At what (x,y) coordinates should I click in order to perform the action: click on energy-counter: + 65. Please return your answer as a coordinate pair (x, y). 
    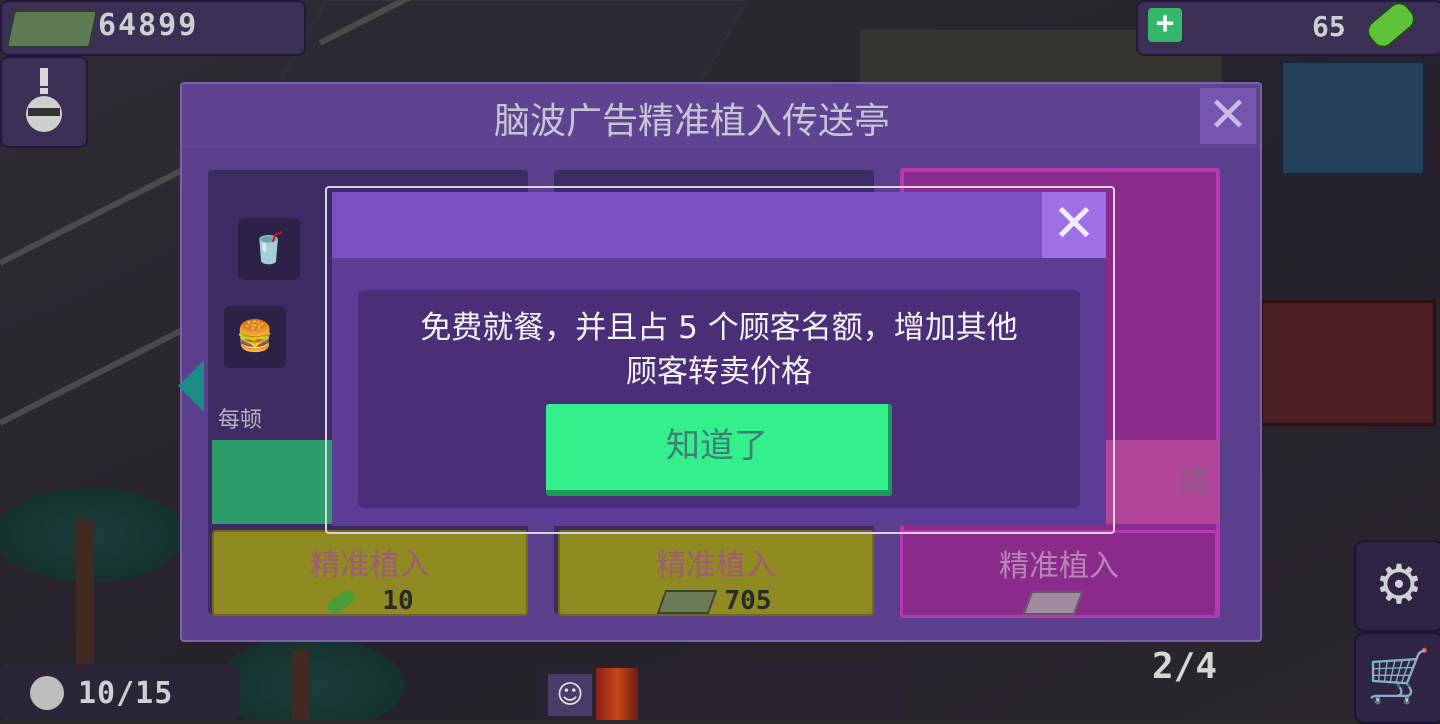
    Looking at the image, I should click on (1288, 28).